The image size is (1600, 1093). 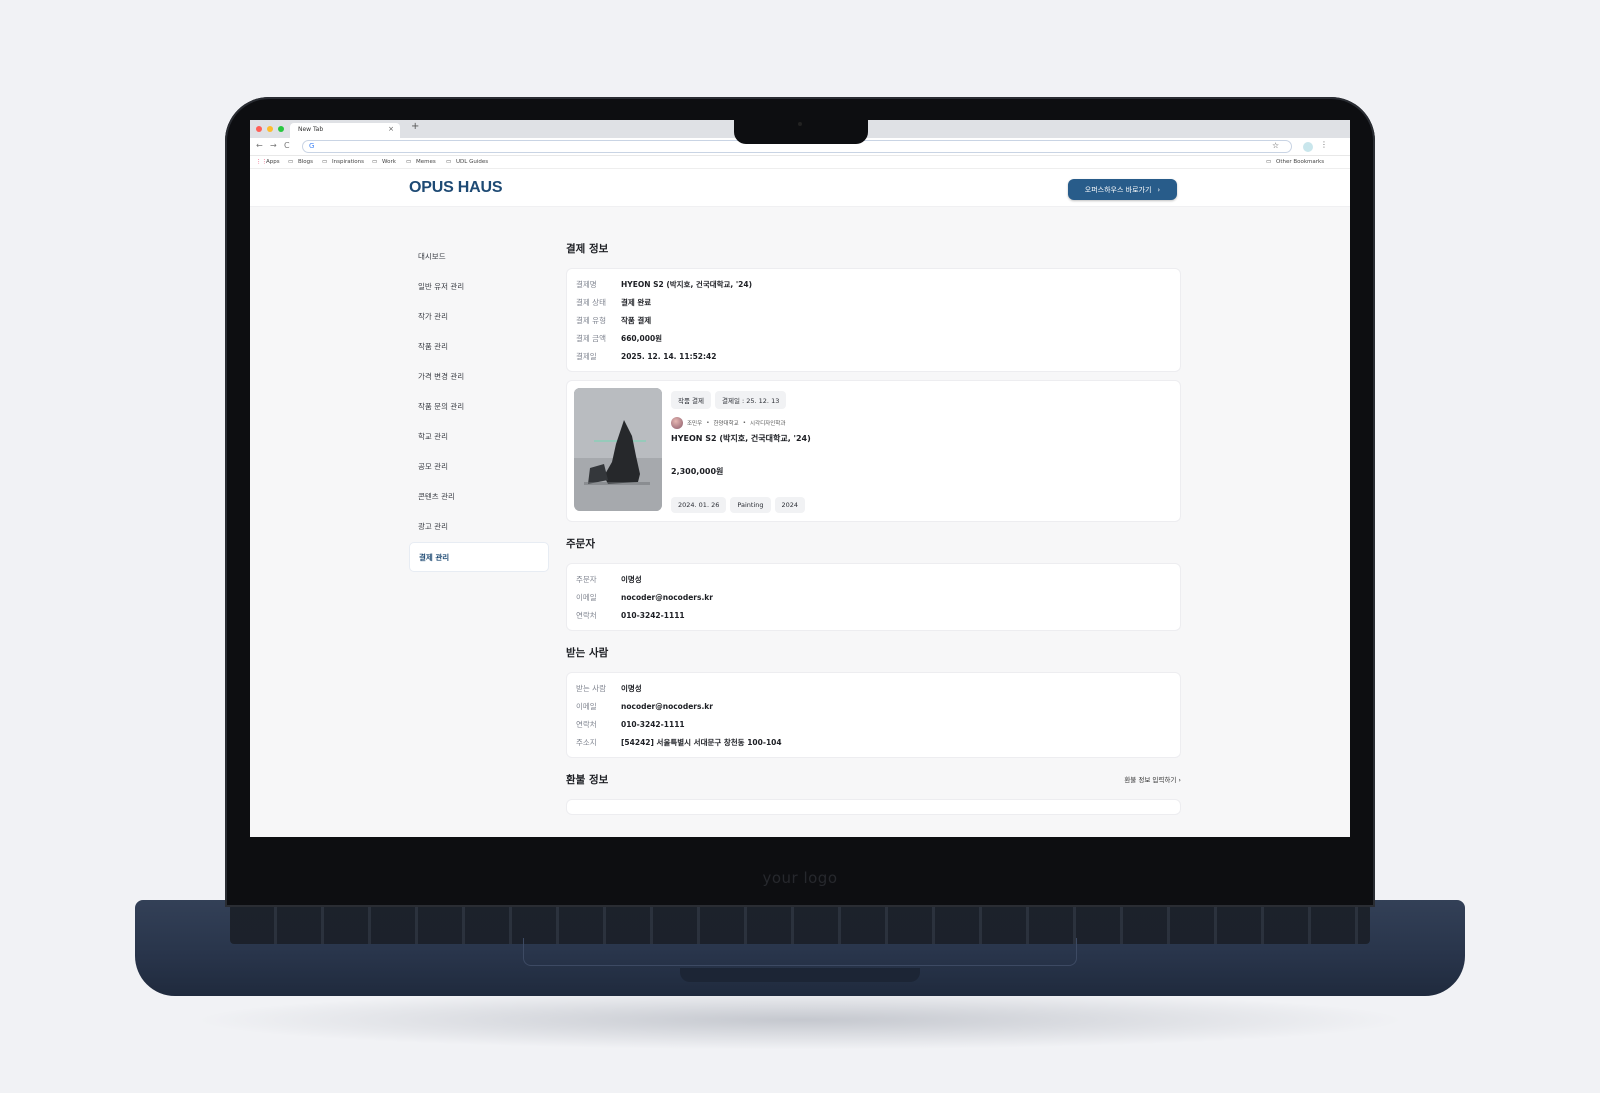 I want to click on row-value: 작품 결제, so click(x=636, y=320).